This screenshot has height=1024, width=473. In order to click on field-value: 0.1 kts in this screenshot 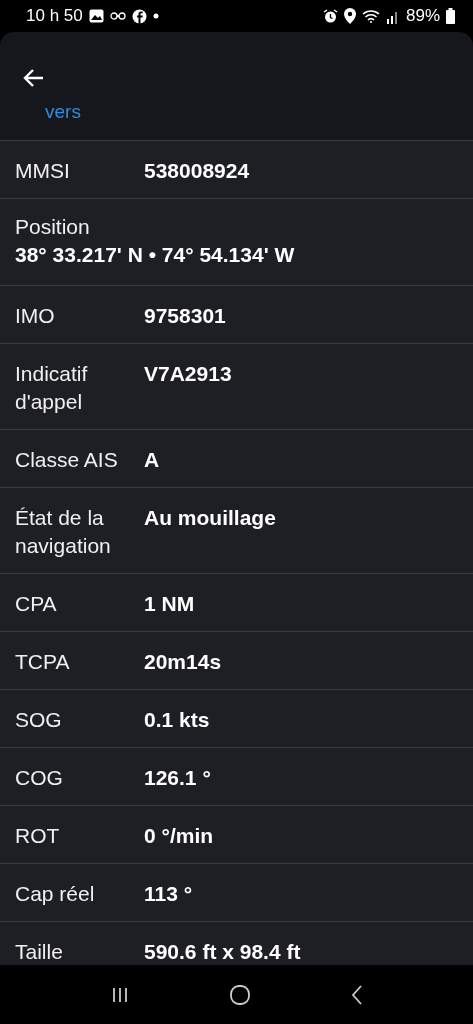, I will do `click(177, 720)`.